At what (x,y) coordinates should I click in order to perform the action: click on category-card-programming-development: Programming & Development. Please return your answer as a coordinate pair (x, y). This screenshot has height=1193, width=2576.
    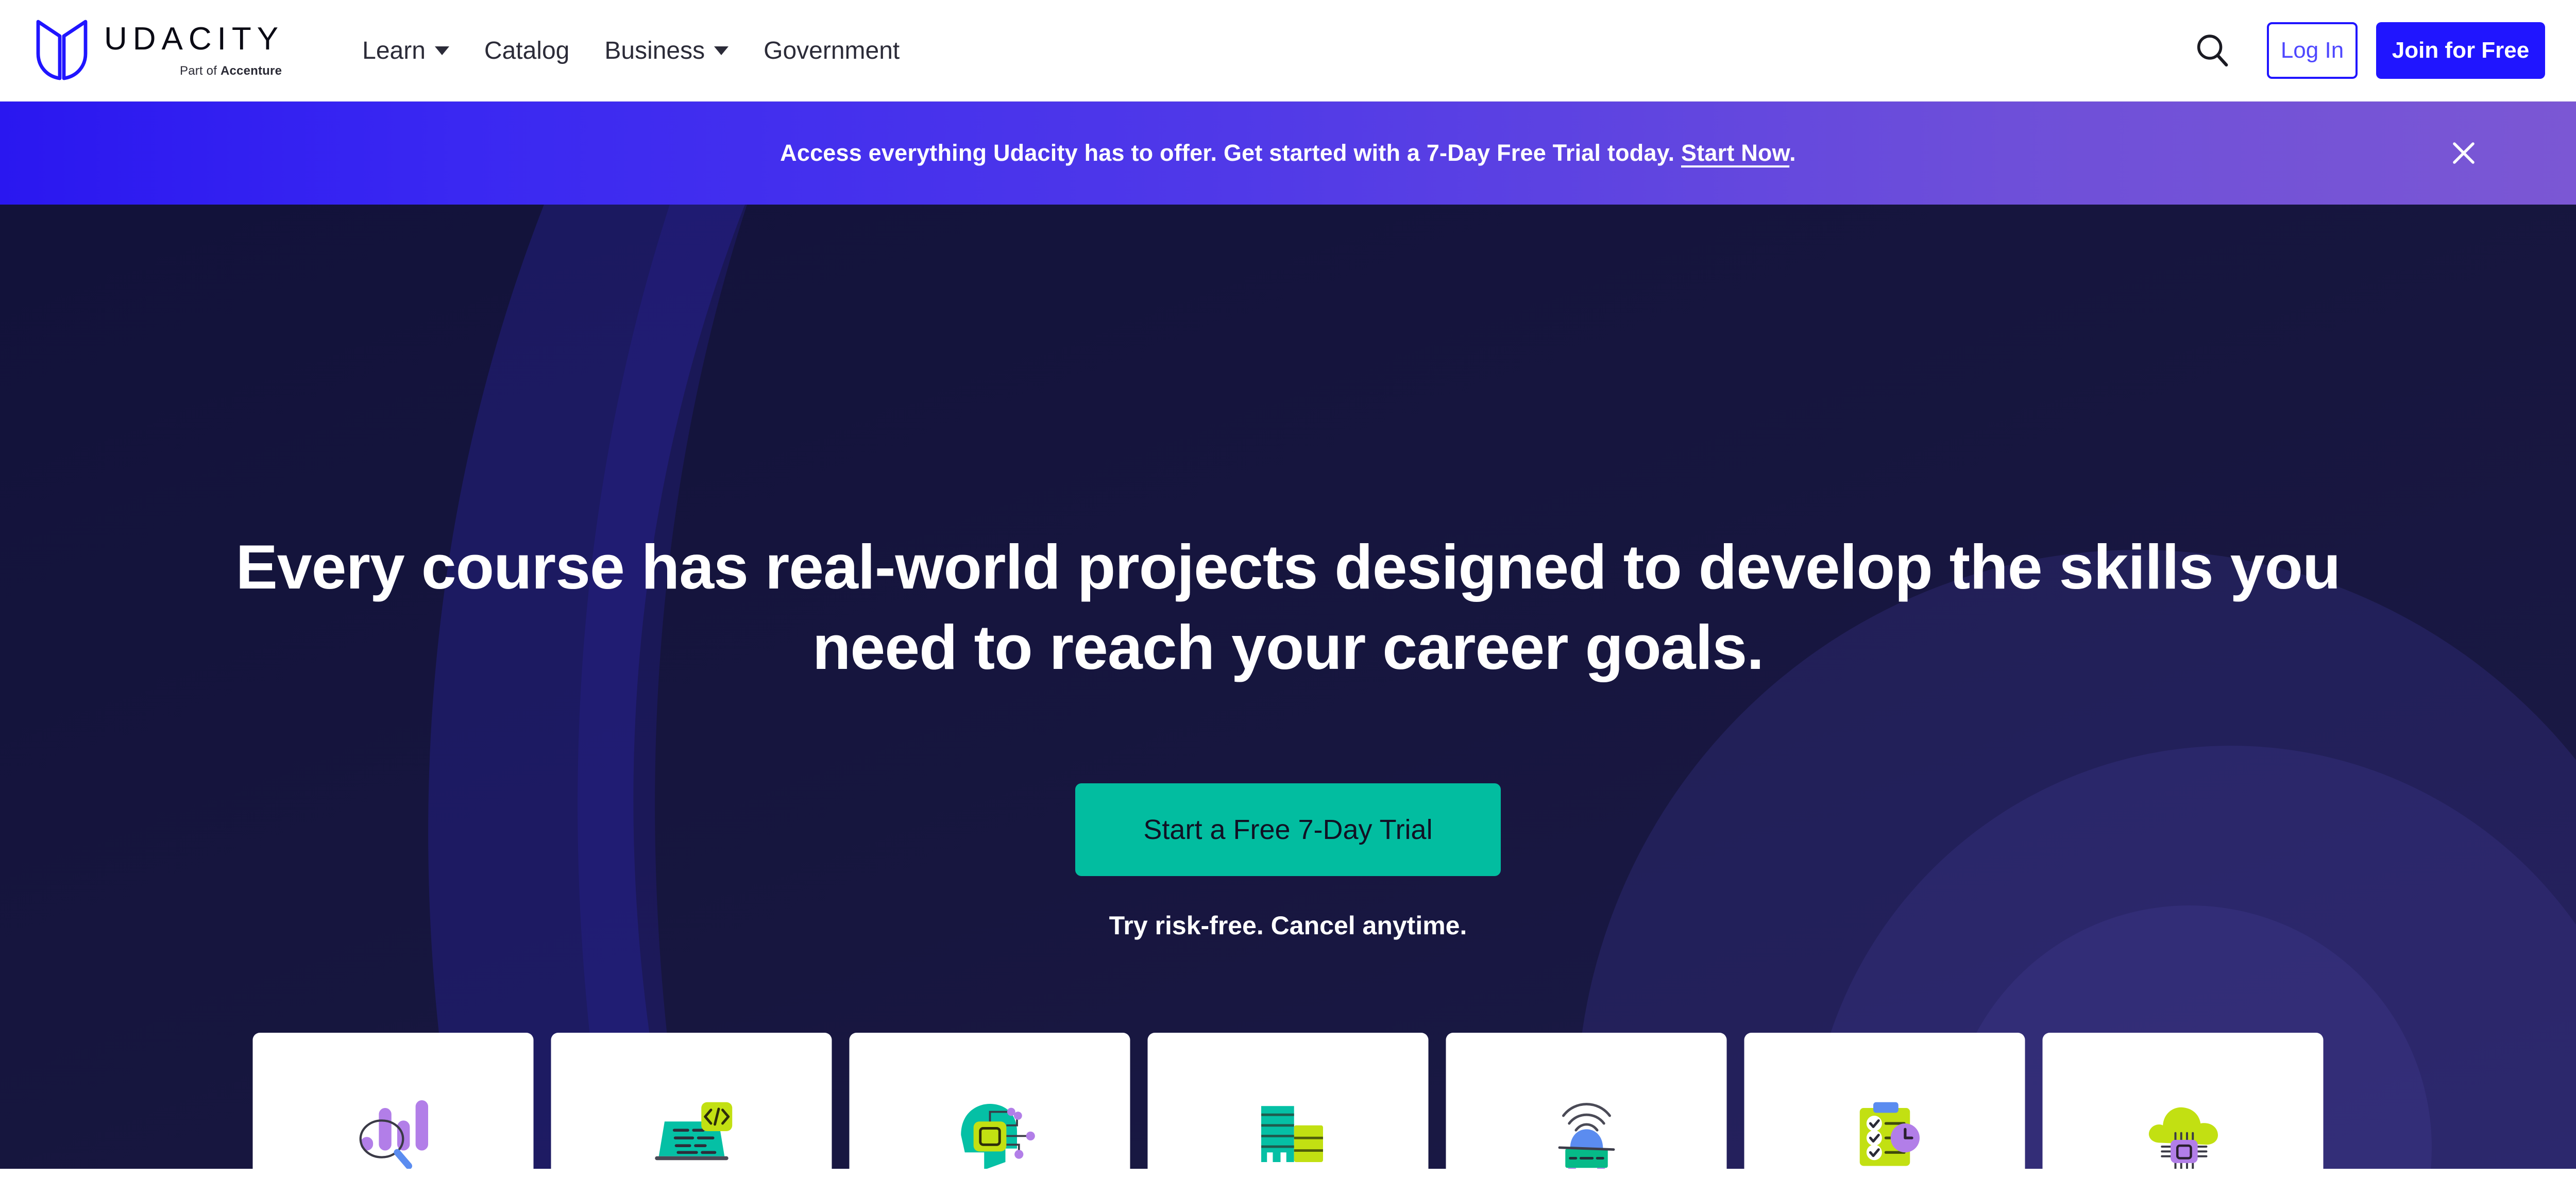
    Looking at the image, I should click on (691, 1101).